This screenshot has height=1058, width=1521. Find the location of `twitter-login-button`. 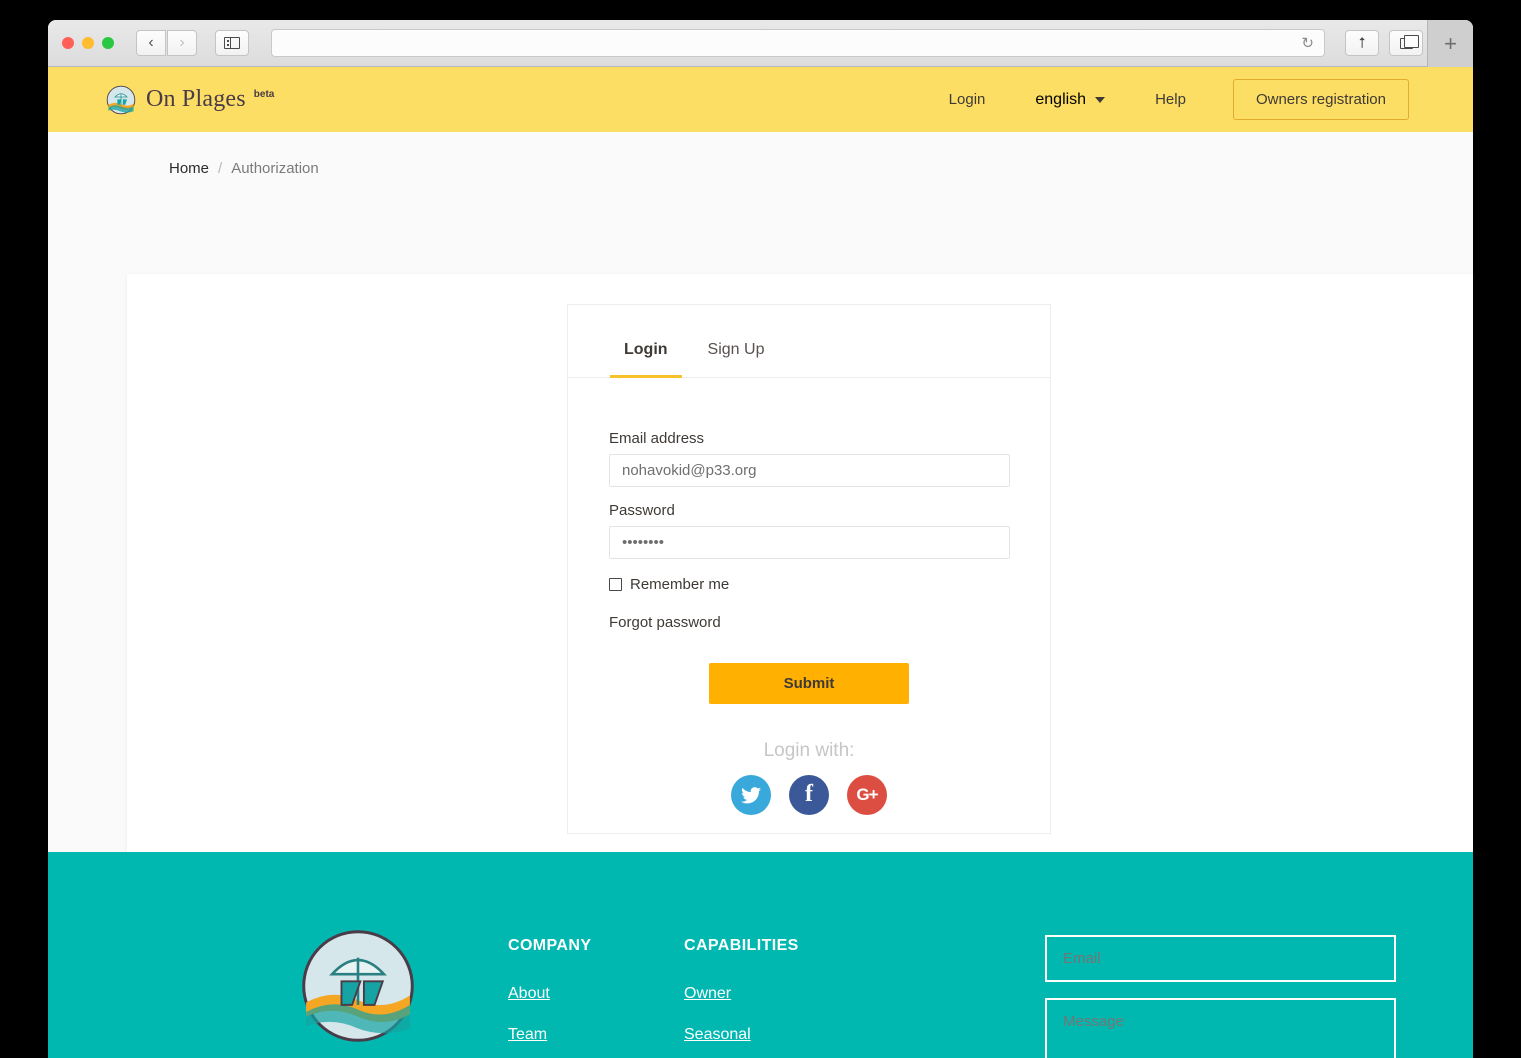

twitter-login-button is located at coordinates (751, 795).